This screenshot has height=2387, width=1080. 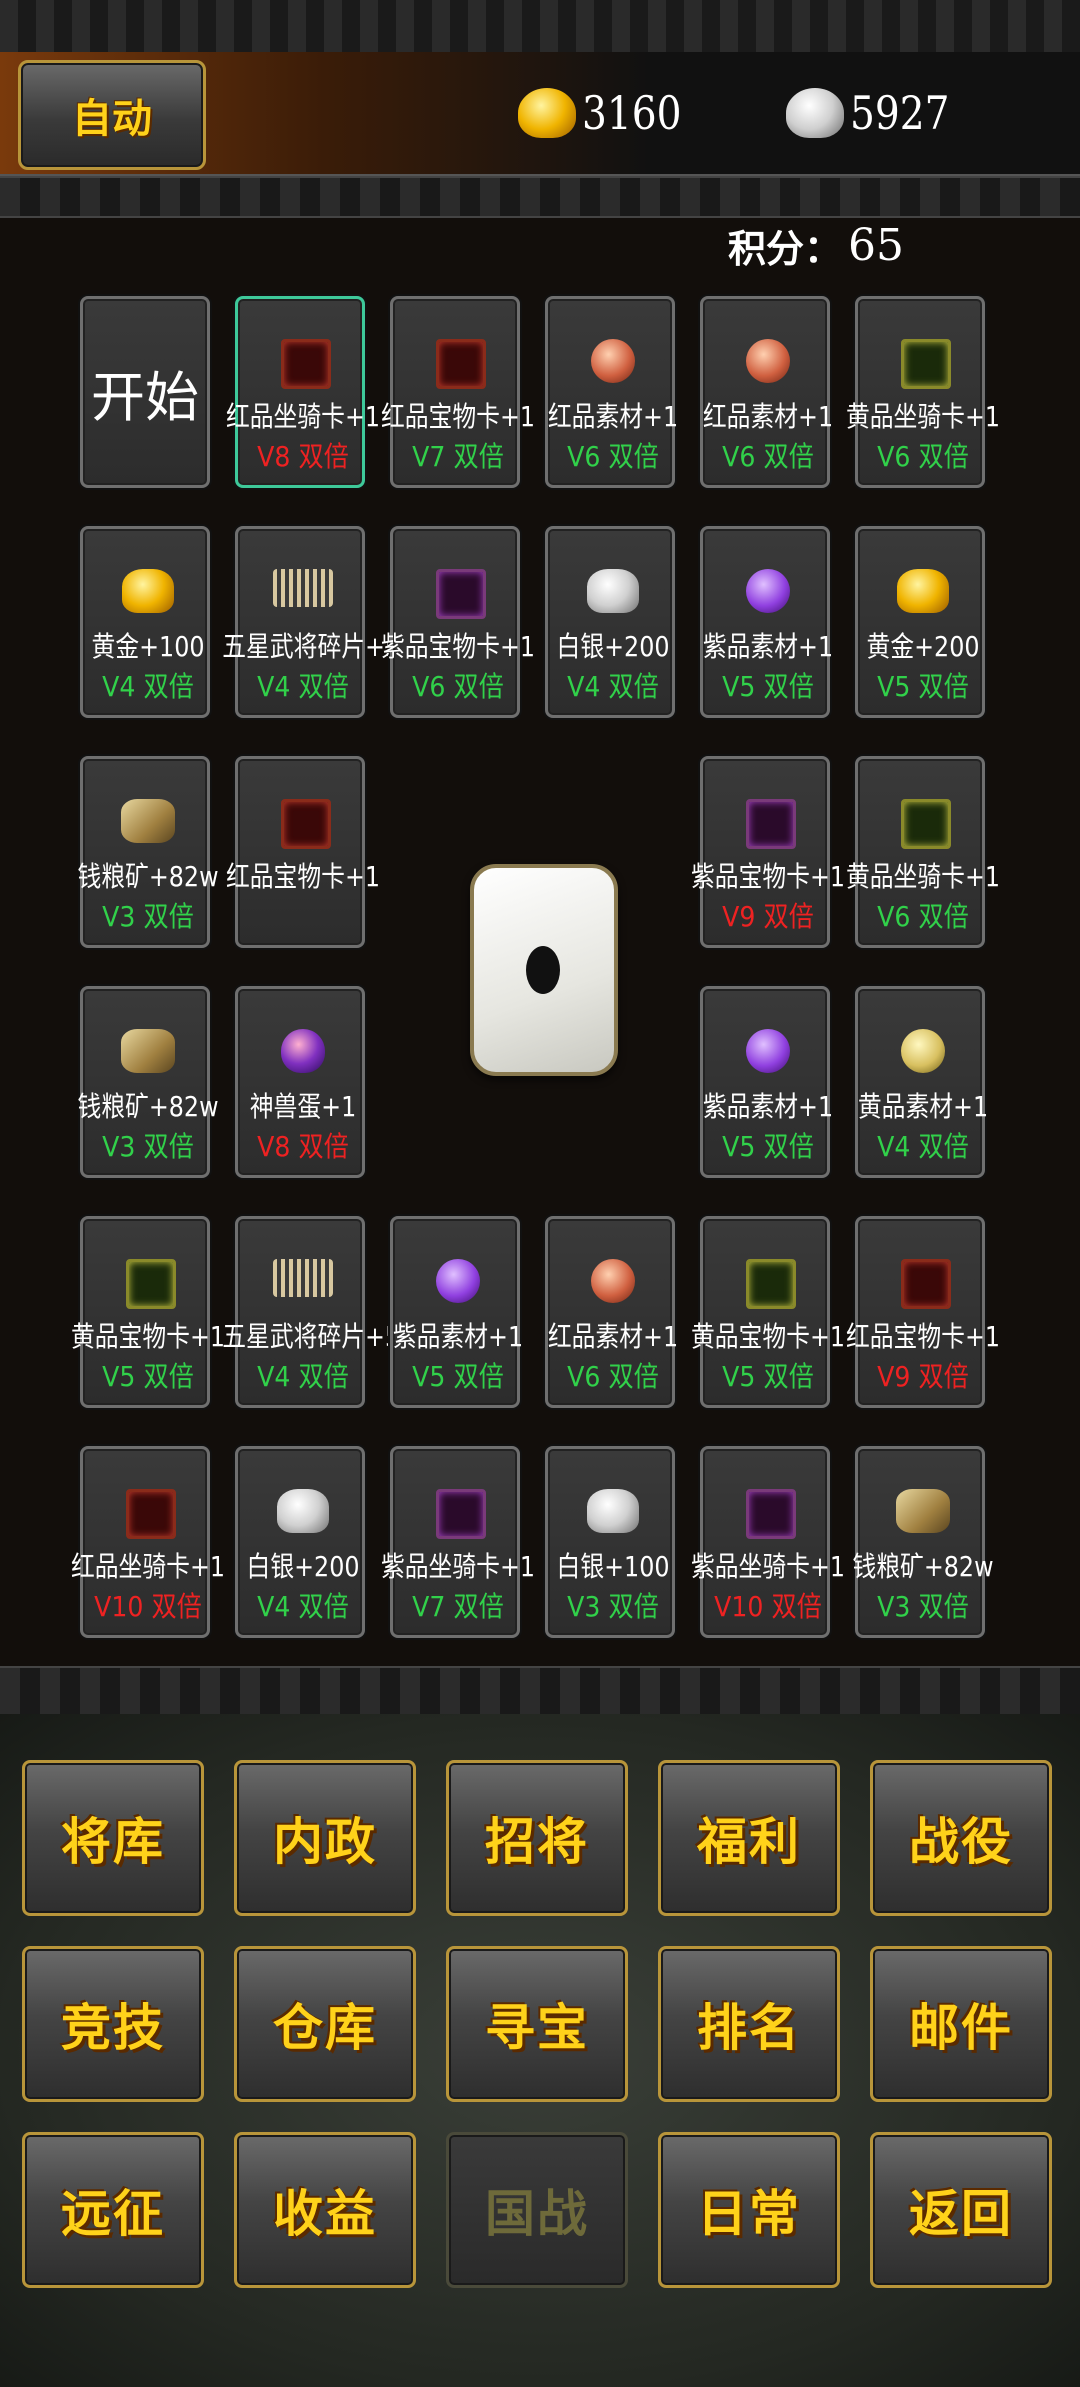 What do you see at coordinates (613, 1511) in the screenshot?
I see `silver-ingot-icon` at bounding box center [613, 1511].